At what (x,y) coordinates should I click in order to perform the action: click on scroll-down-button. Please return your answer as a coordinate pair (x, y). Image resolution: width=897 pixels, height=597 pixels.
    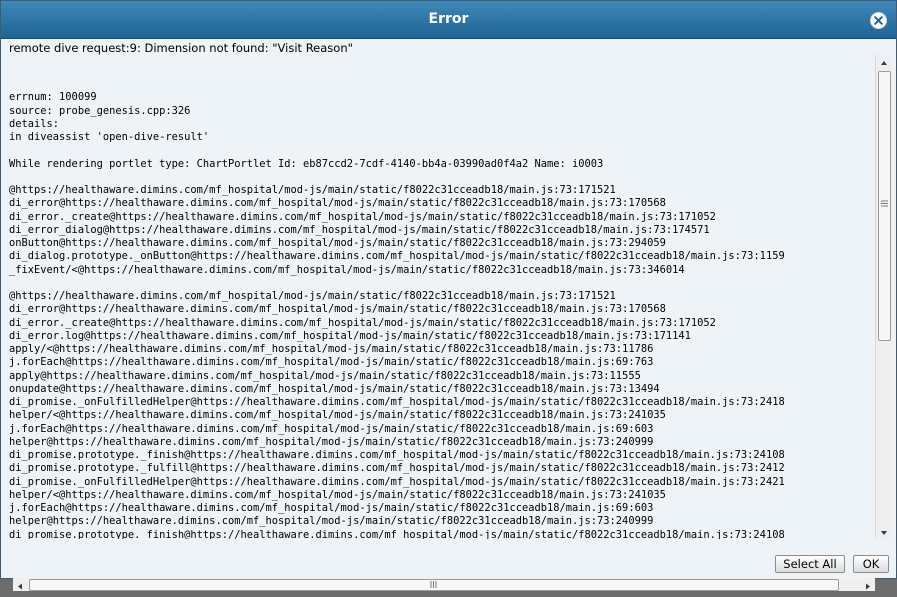
    Looking at the image, I should click on (884, 532).